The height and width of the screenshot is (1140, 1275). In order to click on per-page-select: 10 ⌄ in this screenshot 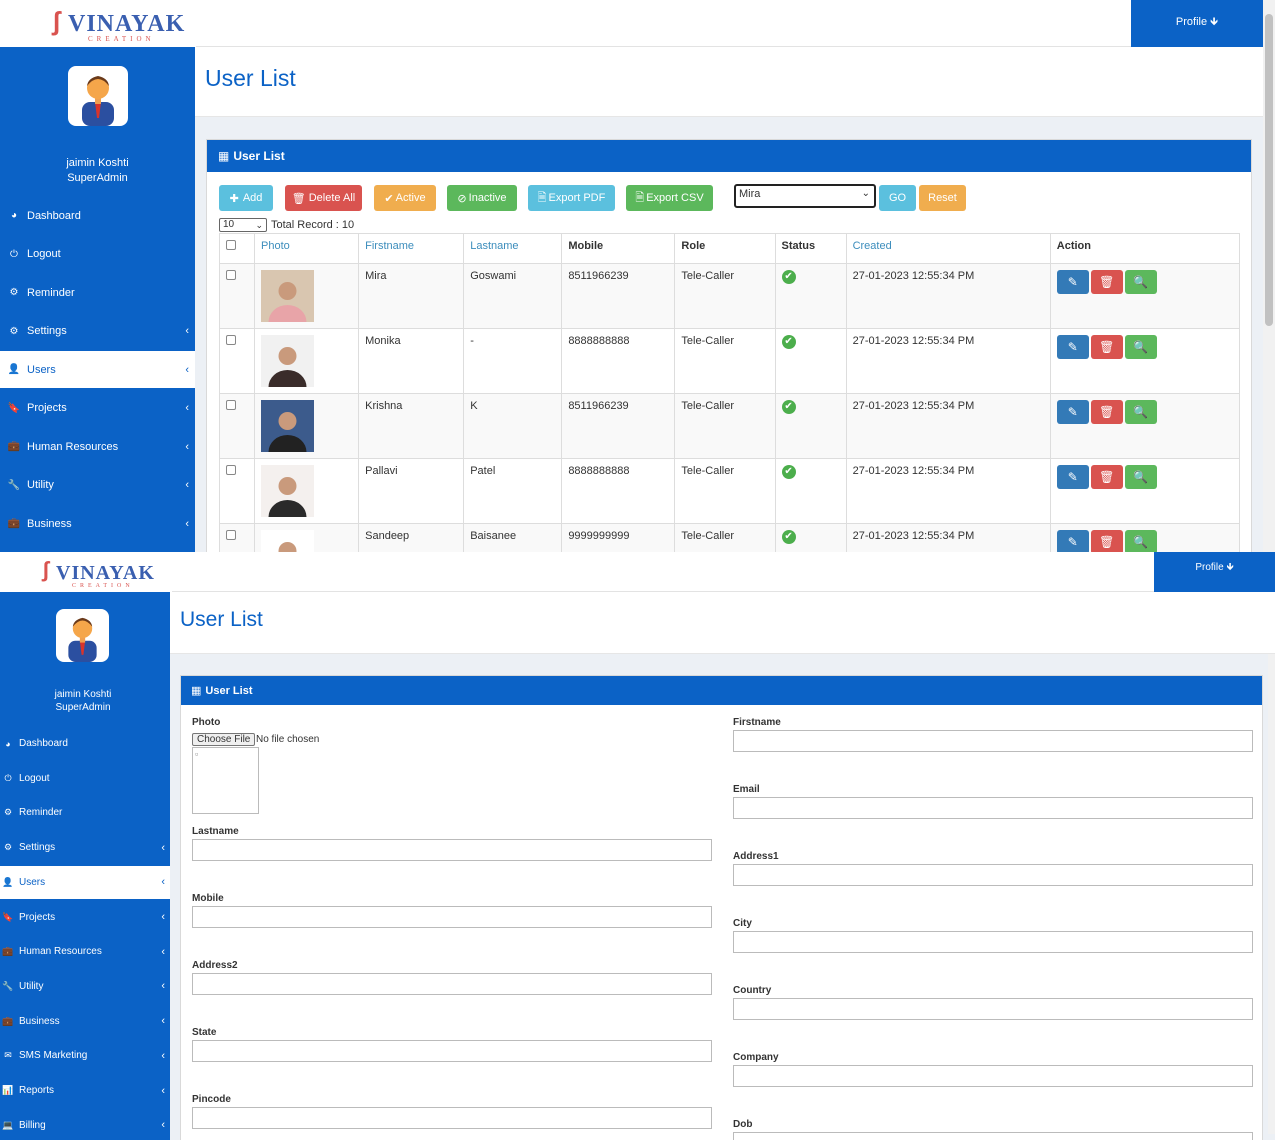, I will do `click(243, 225)`.